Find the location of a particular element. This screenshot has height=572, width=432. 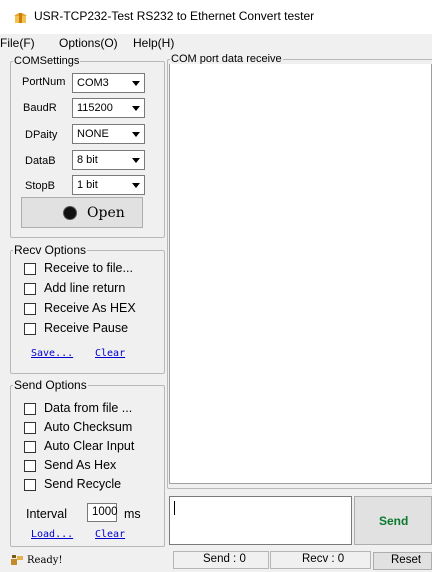

parity-value: NONE is located at coordinates (93, 134).